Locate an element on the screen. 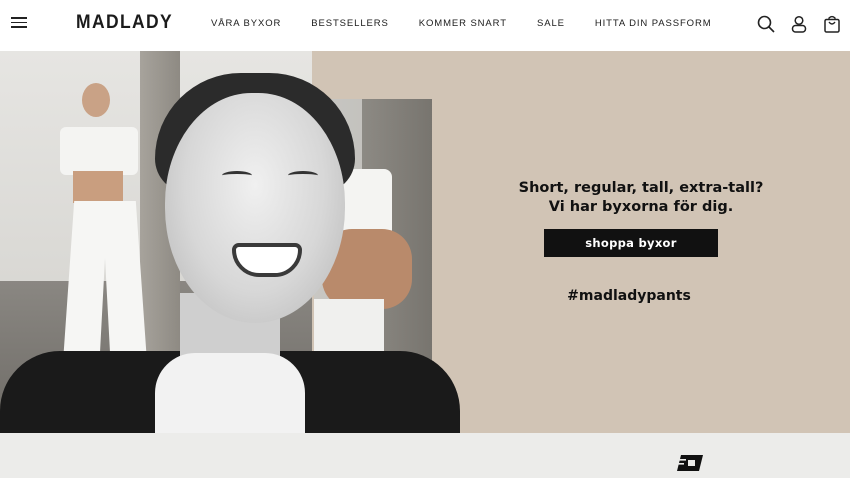 This screenshot has width=850, height=478. brand-logo: MADLADY is located at coordinates (124, 23).